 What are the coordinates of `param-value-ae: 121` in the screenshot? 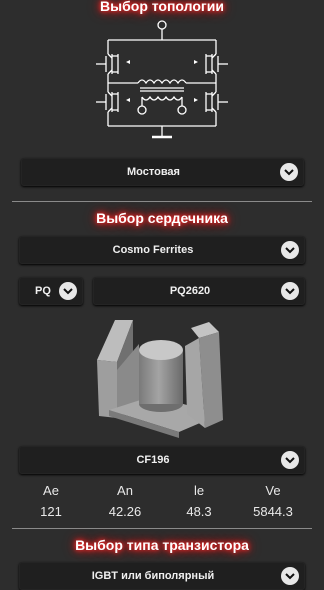 It's located at (51, 511).